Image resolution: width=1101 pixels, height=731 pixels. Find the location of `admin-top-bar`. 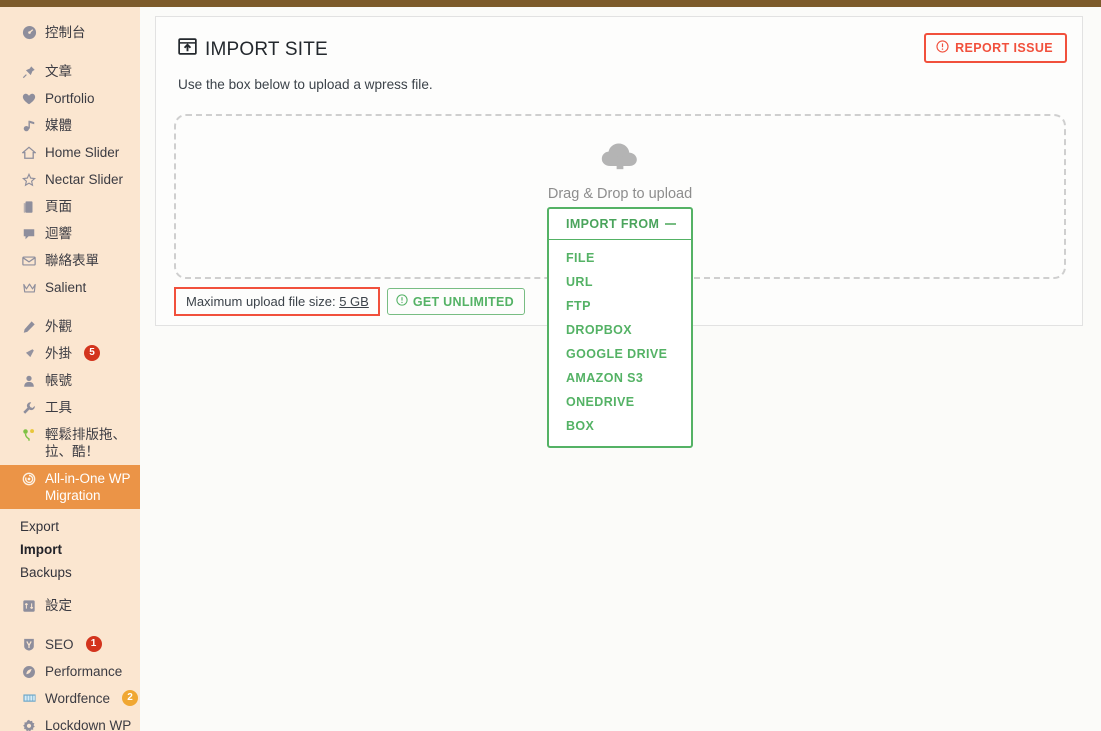

admin-top-bar is located at coordinates (550, 3).